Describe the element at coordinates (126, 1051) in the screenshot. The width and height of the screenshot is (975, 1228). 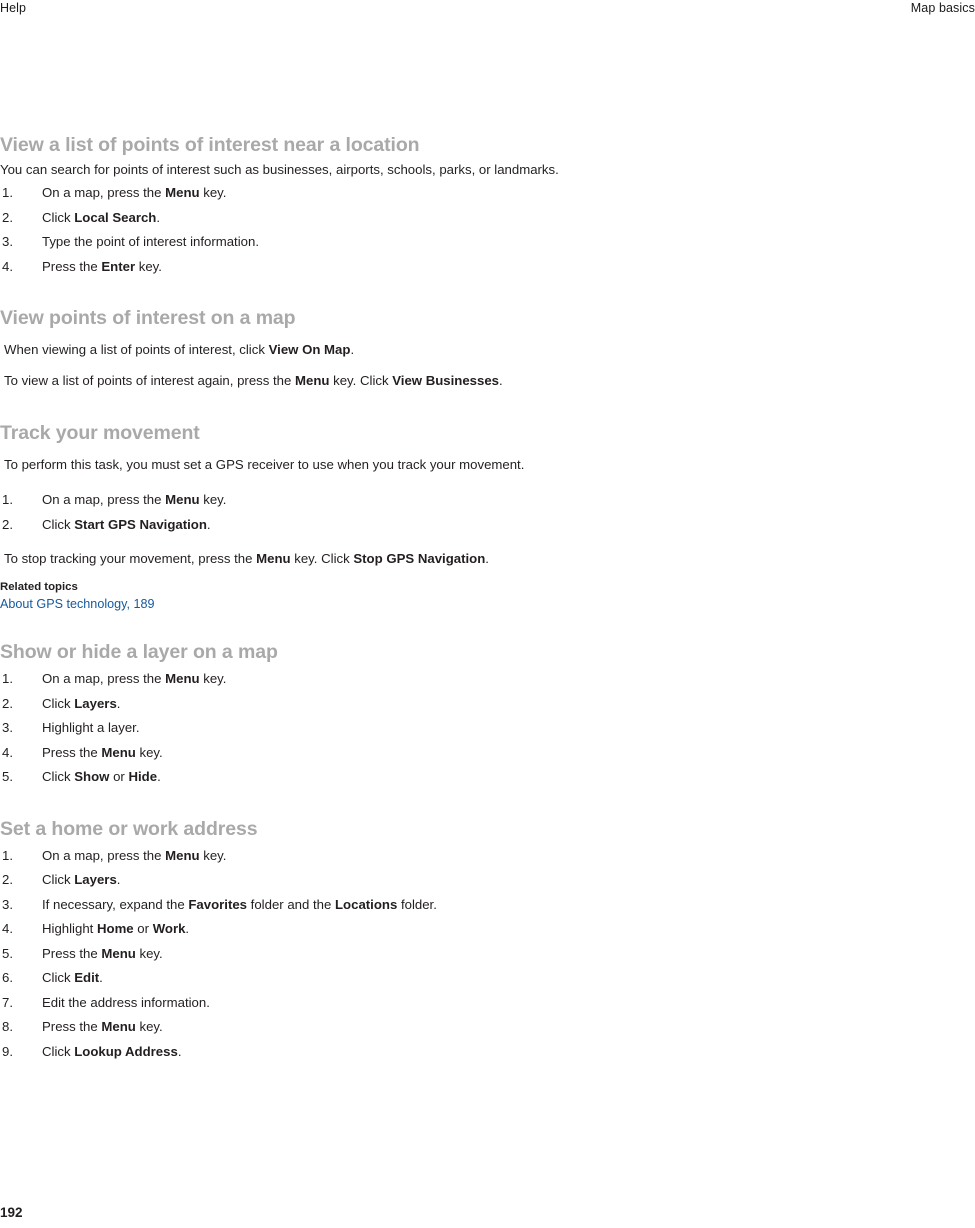
I see `step-text-bold: Lookup Address` at that location.